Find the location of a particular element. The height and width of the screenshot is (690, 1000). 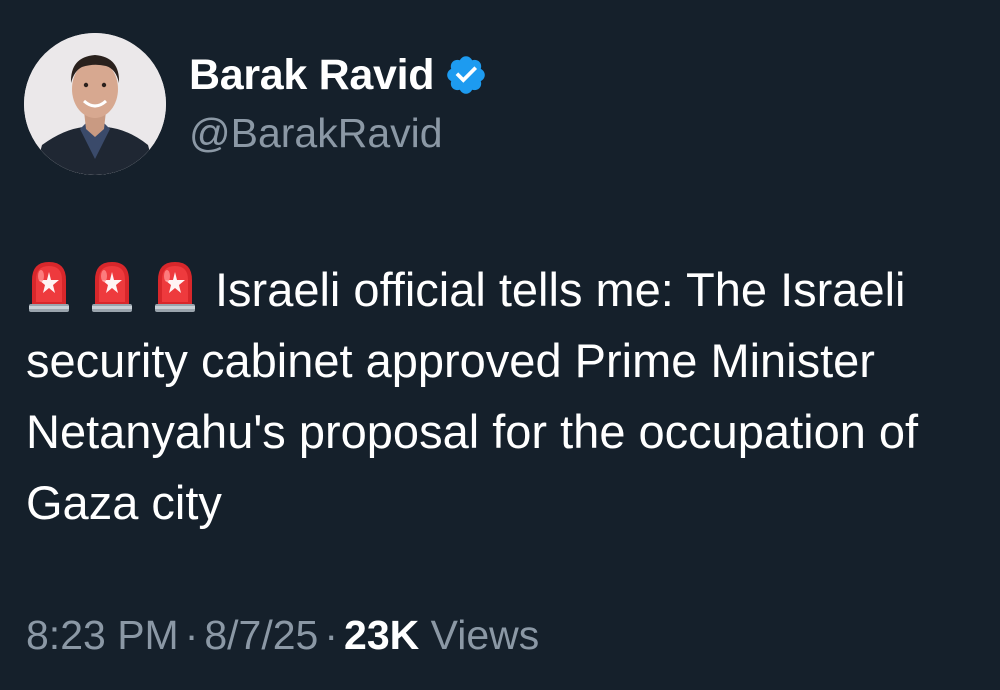

verified-badge-icon is located at coordinates (466, 75).